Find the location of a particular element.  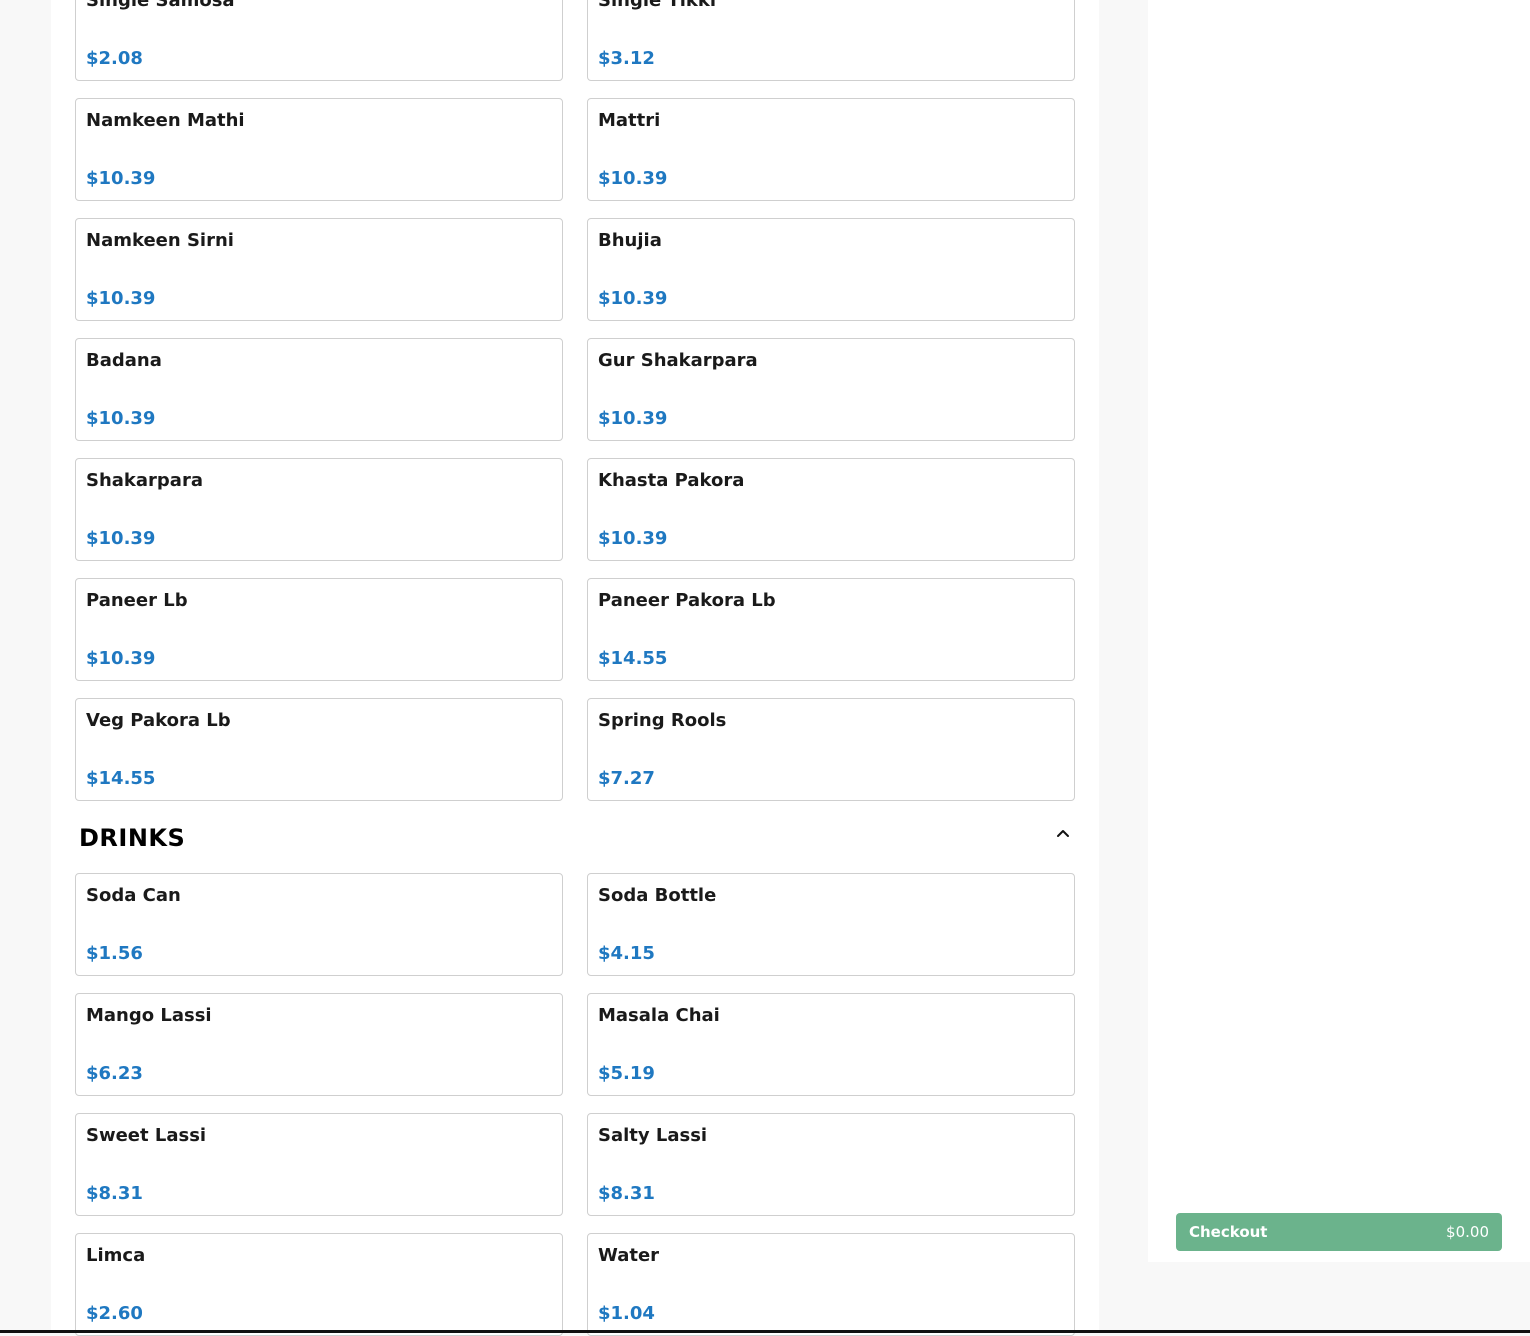

section-title: DRINKS is located at coordinates (132, 838).